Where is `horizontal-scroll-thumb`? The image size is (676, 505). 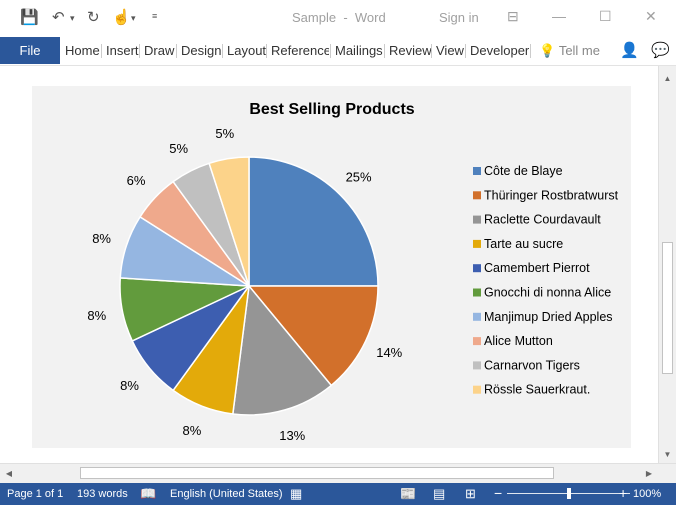
horizontal-scroll-thumb is located at coordinates (317, 473).